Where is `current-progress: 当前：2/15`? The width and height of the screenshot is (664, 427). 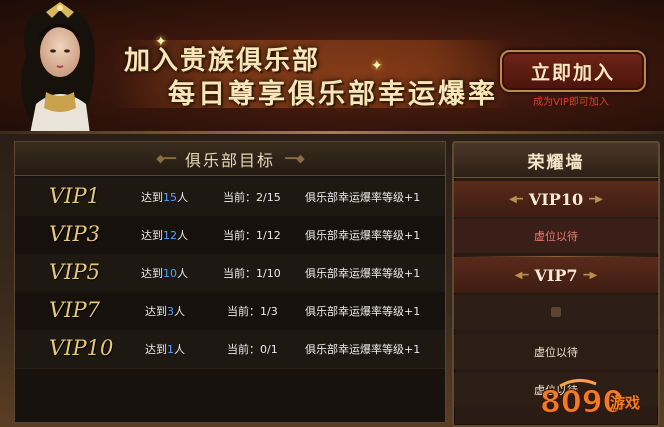 current-progress: 当前：2/15 is located at coordinates (252, 197).